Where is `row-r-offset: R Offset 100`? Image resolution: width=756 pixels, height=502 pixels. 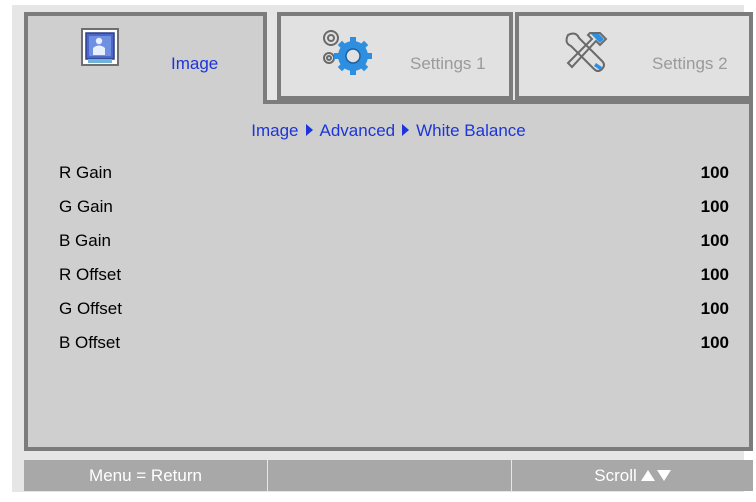
row-r-offset: R Offset 100 is located at coordinates (394, 275).